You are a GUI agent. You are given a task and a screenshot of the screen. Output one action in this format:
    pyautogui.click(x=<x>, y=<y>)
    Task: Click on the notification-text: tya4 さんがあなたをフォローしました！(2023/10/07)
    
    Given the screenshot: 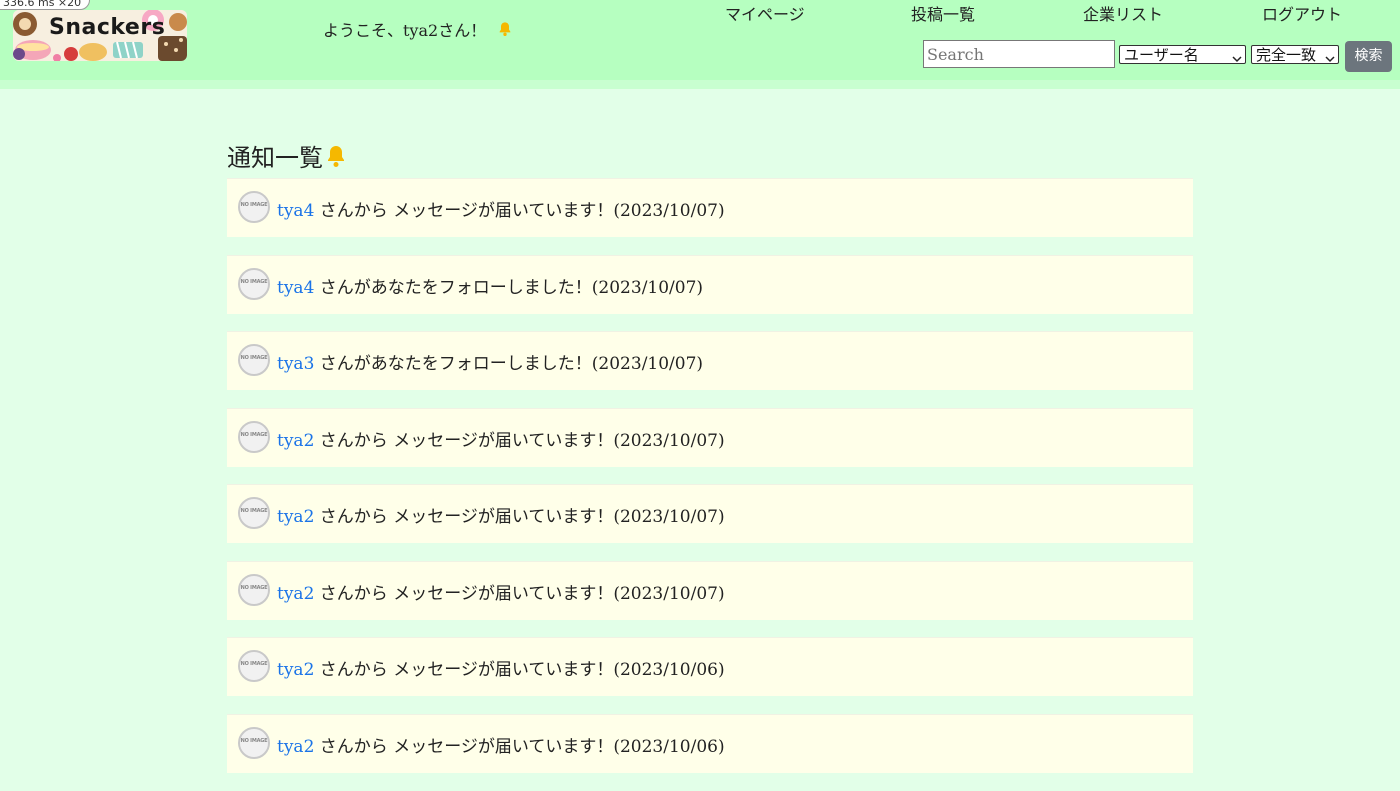 What is the action you would take?
    pyautogui.click(x=490, y=285)
    